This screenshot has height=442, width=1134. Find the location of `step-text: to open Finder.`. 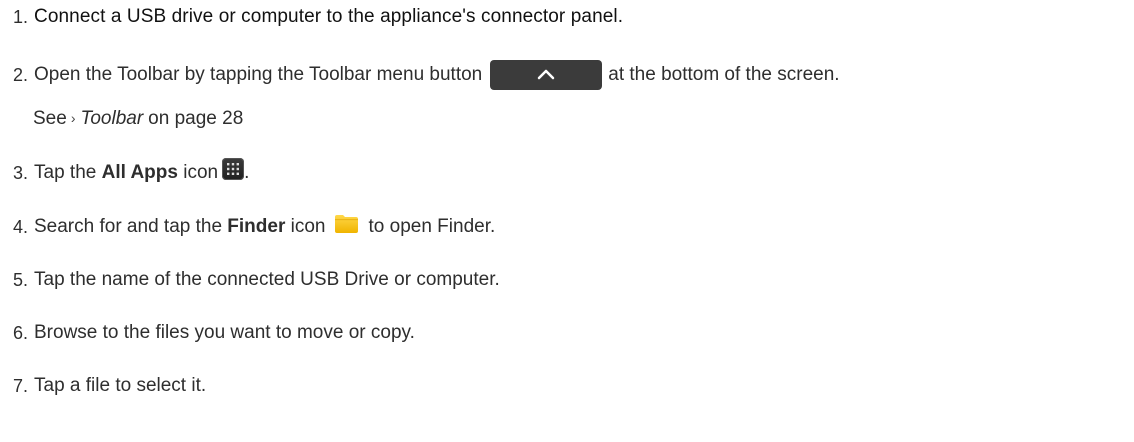

step-text: to open Finder. is located at coordinates (432, 226).